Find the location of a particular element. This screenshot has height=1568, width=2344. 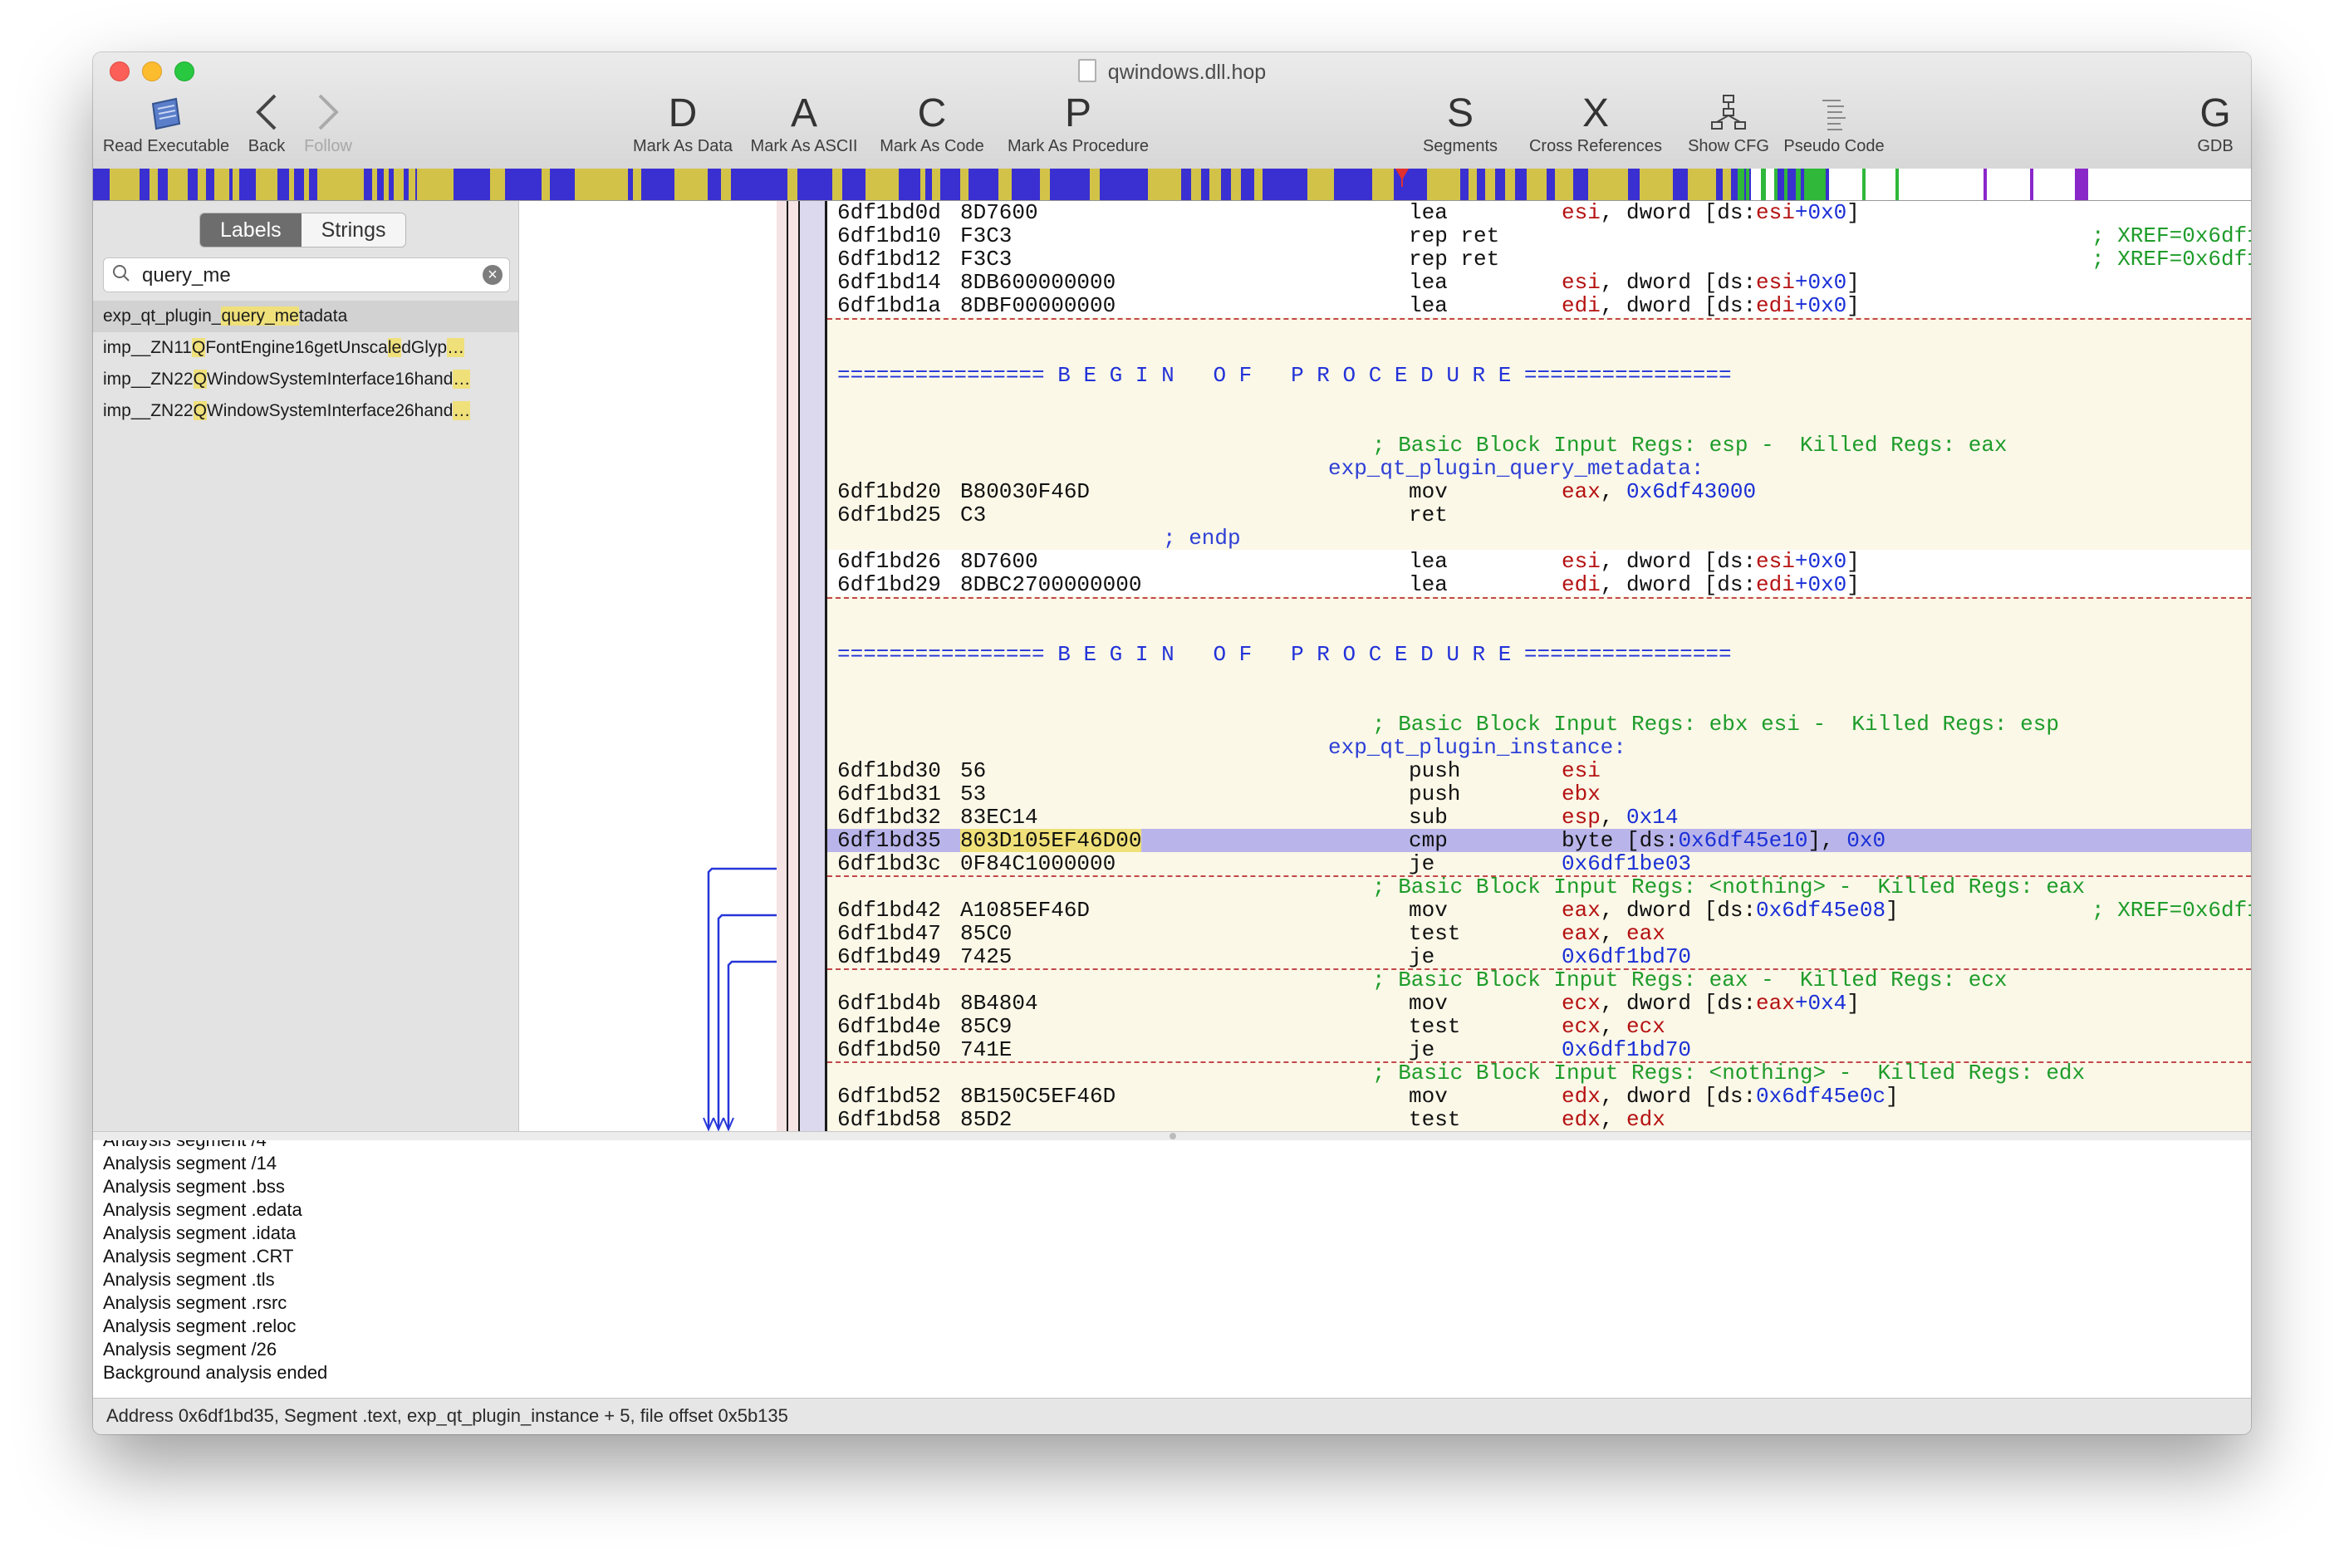

nav-segment-procedure is located at coordinates (2081, 184).